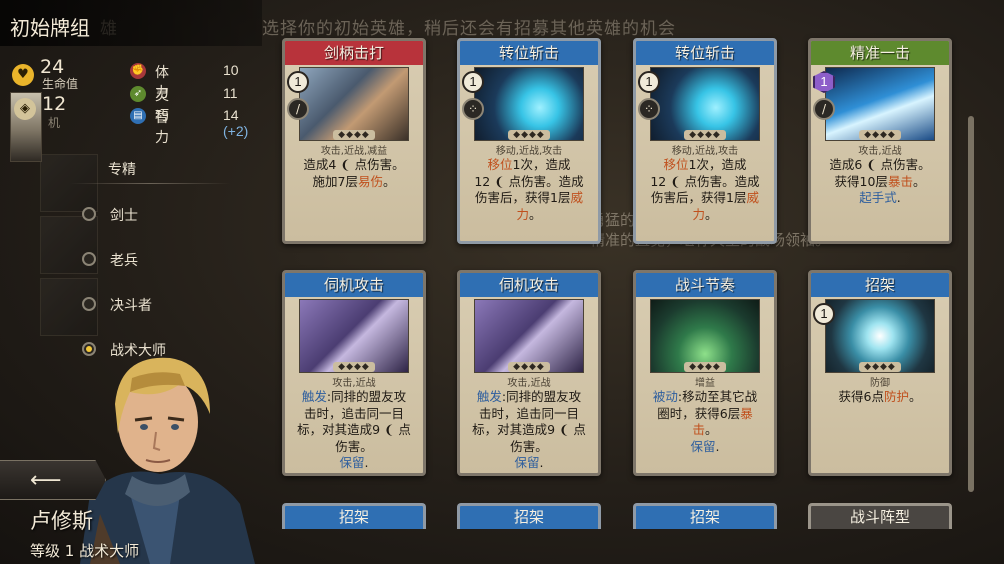 This screenshot has height=564, width=1004. I want to click on scrollbar, so click(971, 304).